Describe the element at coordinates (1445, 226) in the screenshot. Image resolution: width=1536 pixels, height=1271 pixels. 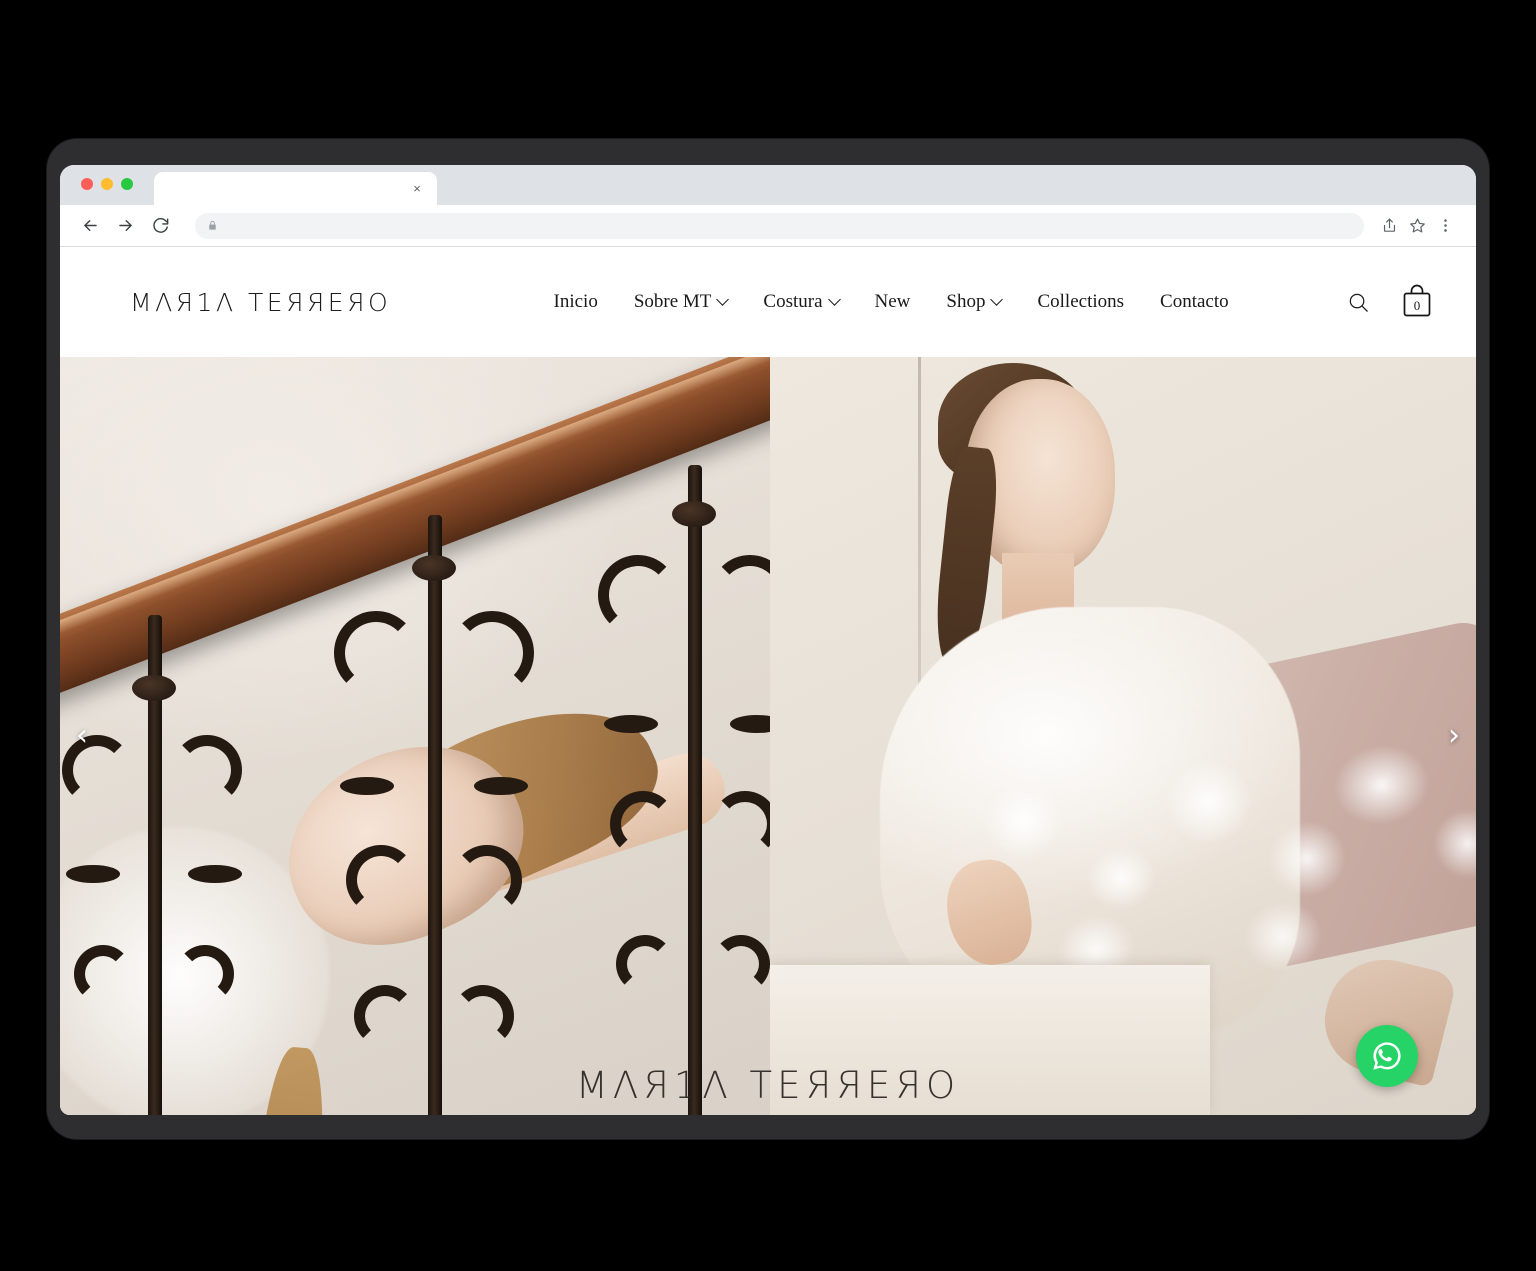
I see `three-dot-menu-icon` at that location.